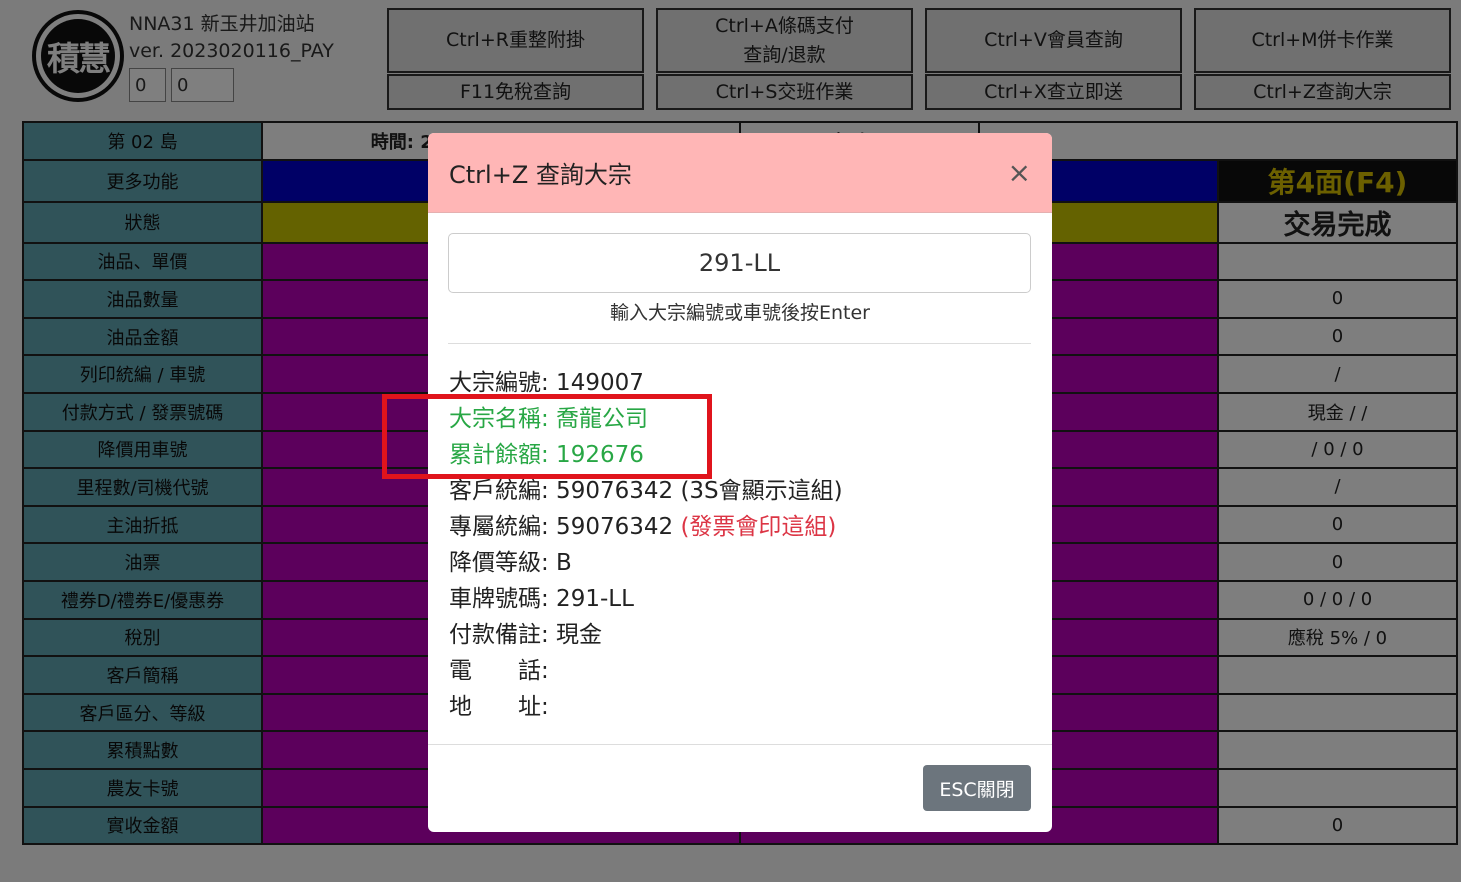 Image resolution: width=1461 pixels, height=882 pixels. I want to click on exclusive-tax-id: 專屬統編: 59076342 (發票會印這組), so click(646, 527).